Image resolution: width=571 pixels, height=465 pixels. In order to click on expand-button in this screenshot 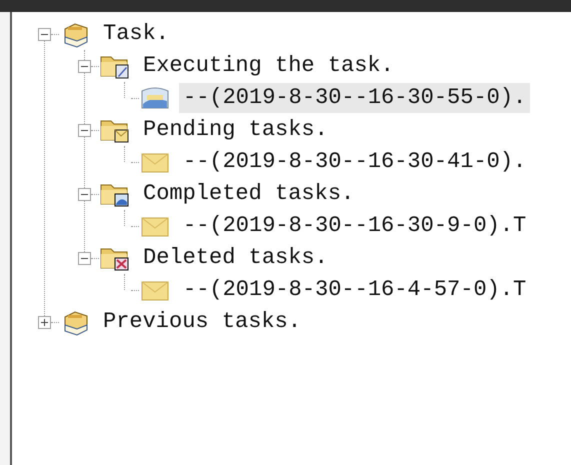, I will do `click(44, 322)`.